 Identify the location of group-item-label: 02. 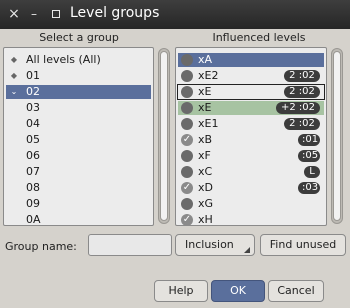
(33, 91).